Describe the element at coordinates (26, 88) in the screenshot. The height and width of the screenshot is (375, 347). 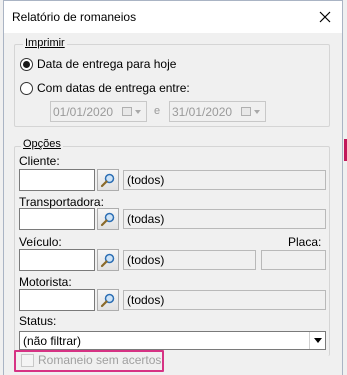
I see `radio-range` at that location.